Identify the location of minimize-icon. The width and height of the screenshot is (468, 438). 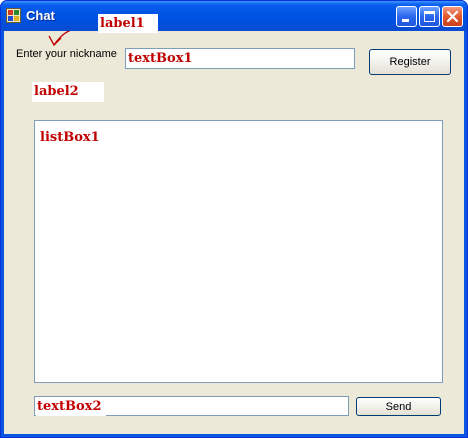
(405, 20).